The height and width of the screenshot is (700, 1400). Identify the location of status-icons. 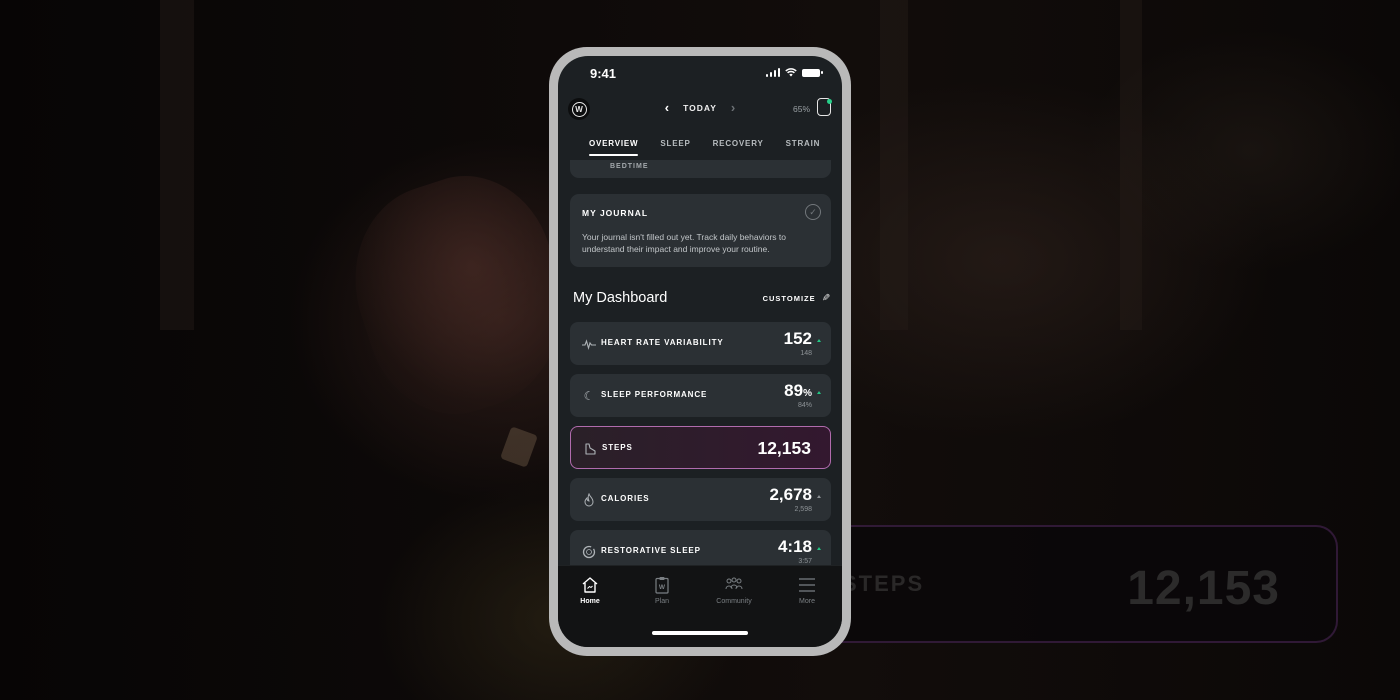
(794, 72).